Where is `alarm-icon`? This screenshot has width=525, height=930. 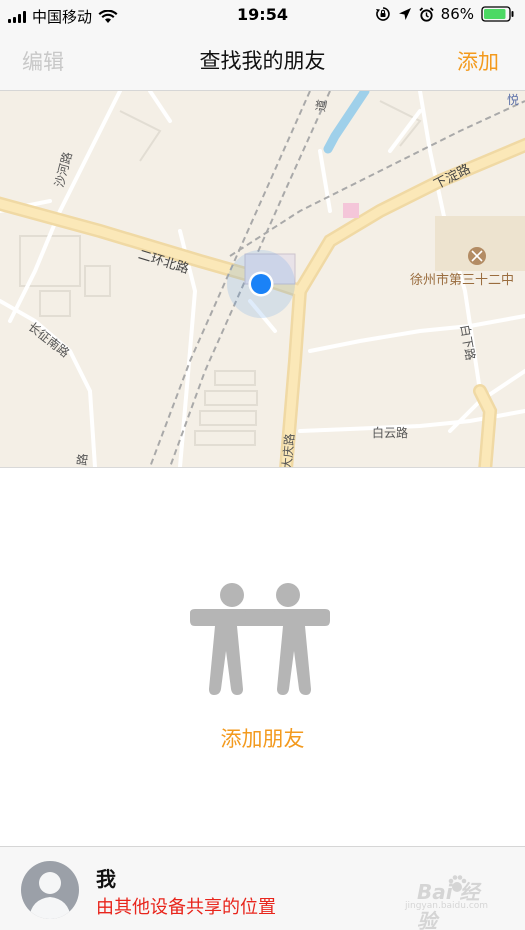
alarm-icon is located at coordinates (426, 14).